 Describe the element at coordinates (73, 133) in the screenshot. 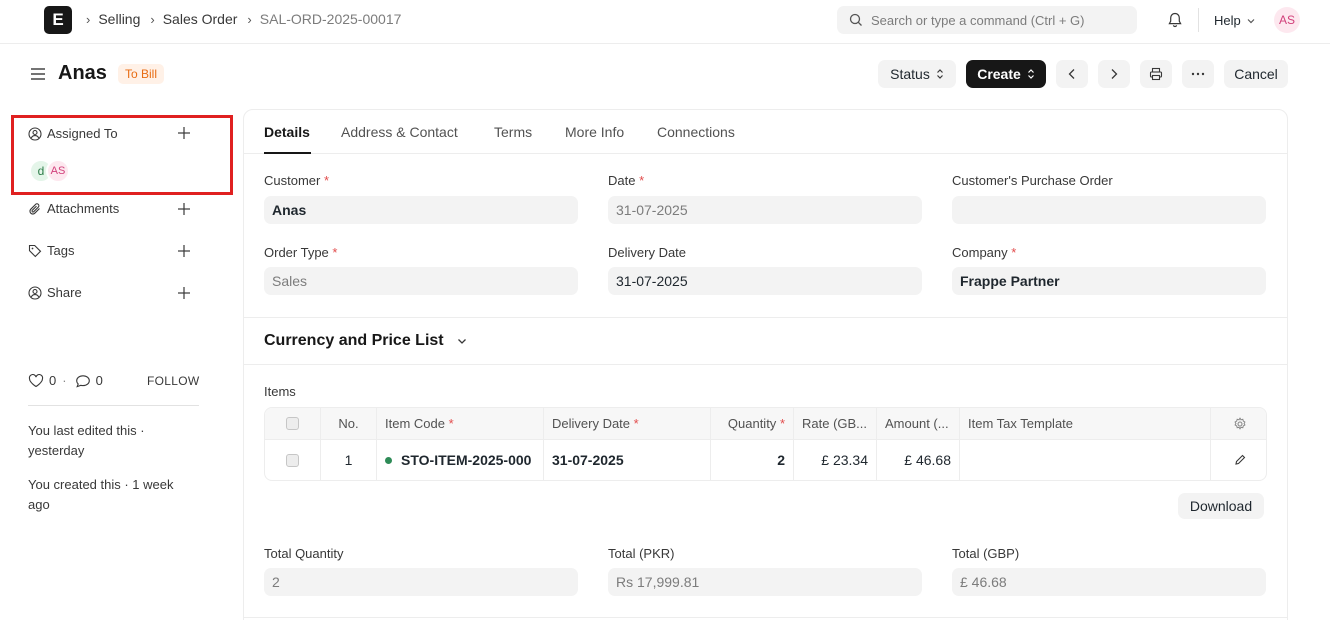

I see `sidebar-assigned-to: Assigned To` at that location.